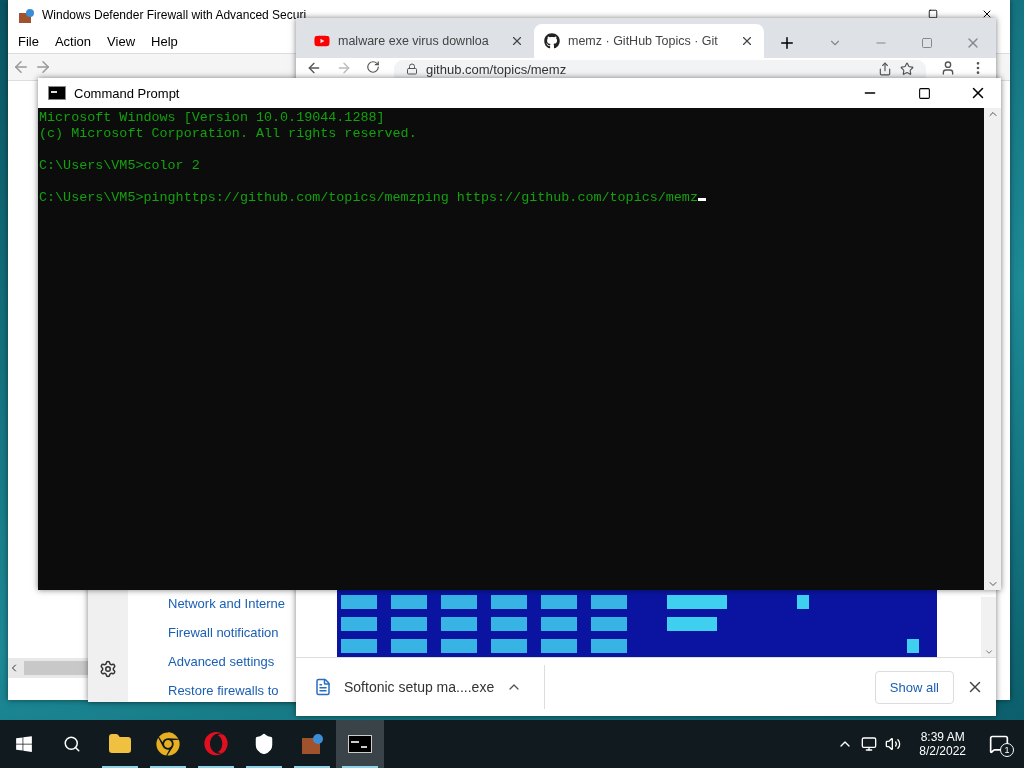 The height and width of the screenshot is (768, 1024). Describe the element at coordinates (322, 41) in the screenshot. I see `video-logo-icon` at that location.